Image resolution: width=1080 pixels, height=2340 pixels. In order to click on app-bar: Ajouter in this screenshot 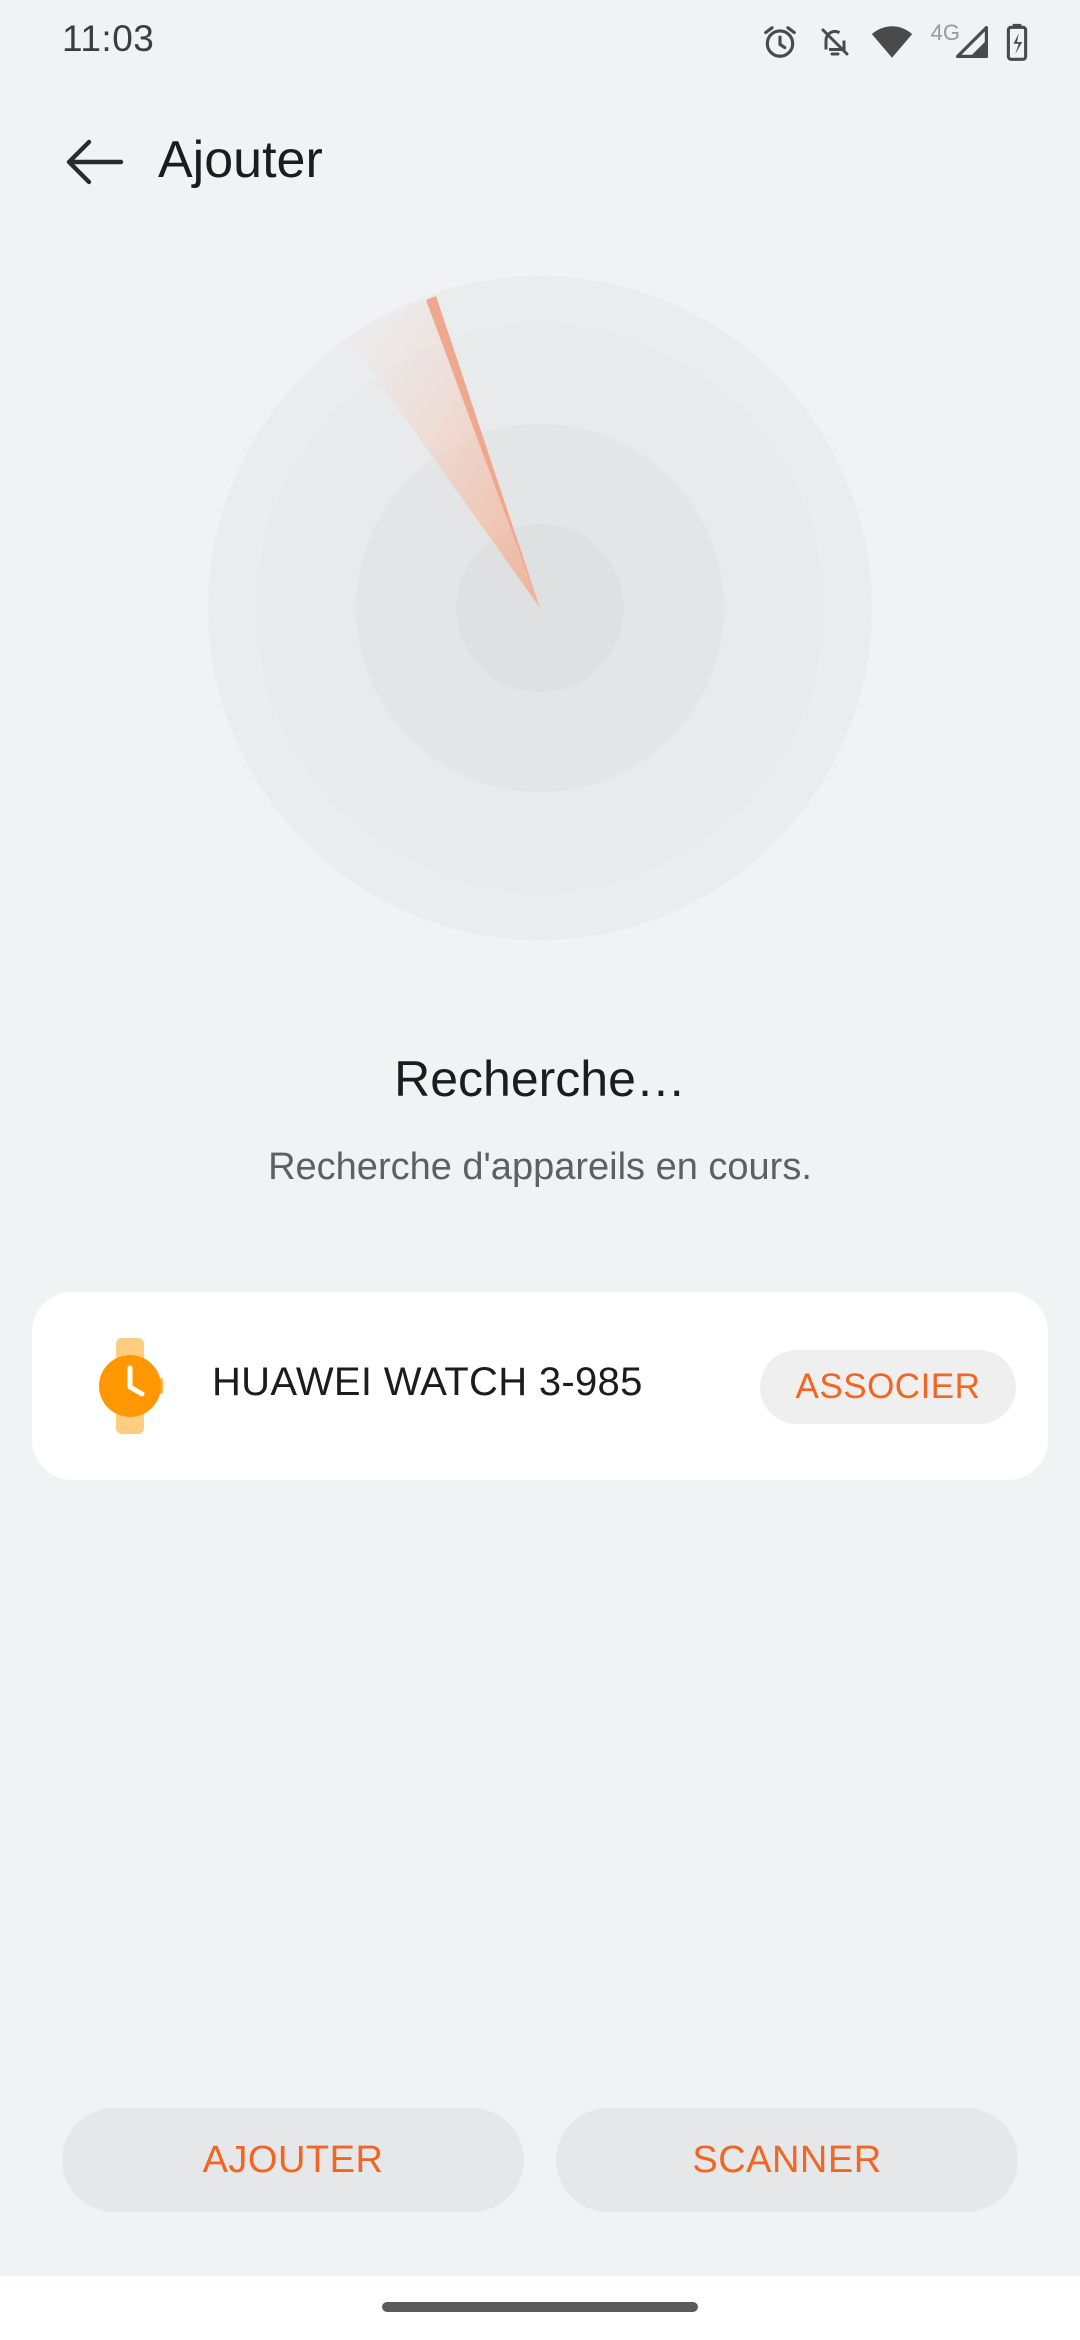, I will do `click(540, 160)`.